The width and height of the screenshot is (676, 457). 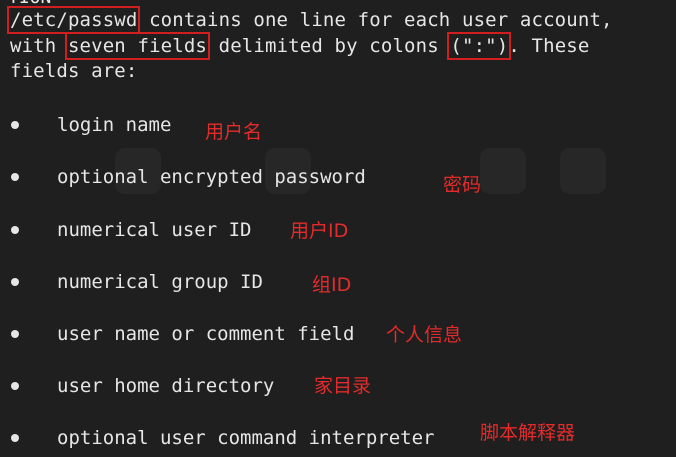 What do you see at coordinates (234, 132) in the screenshot?
I see `note-login-name: 用户名` at bounding box center [234, 132].